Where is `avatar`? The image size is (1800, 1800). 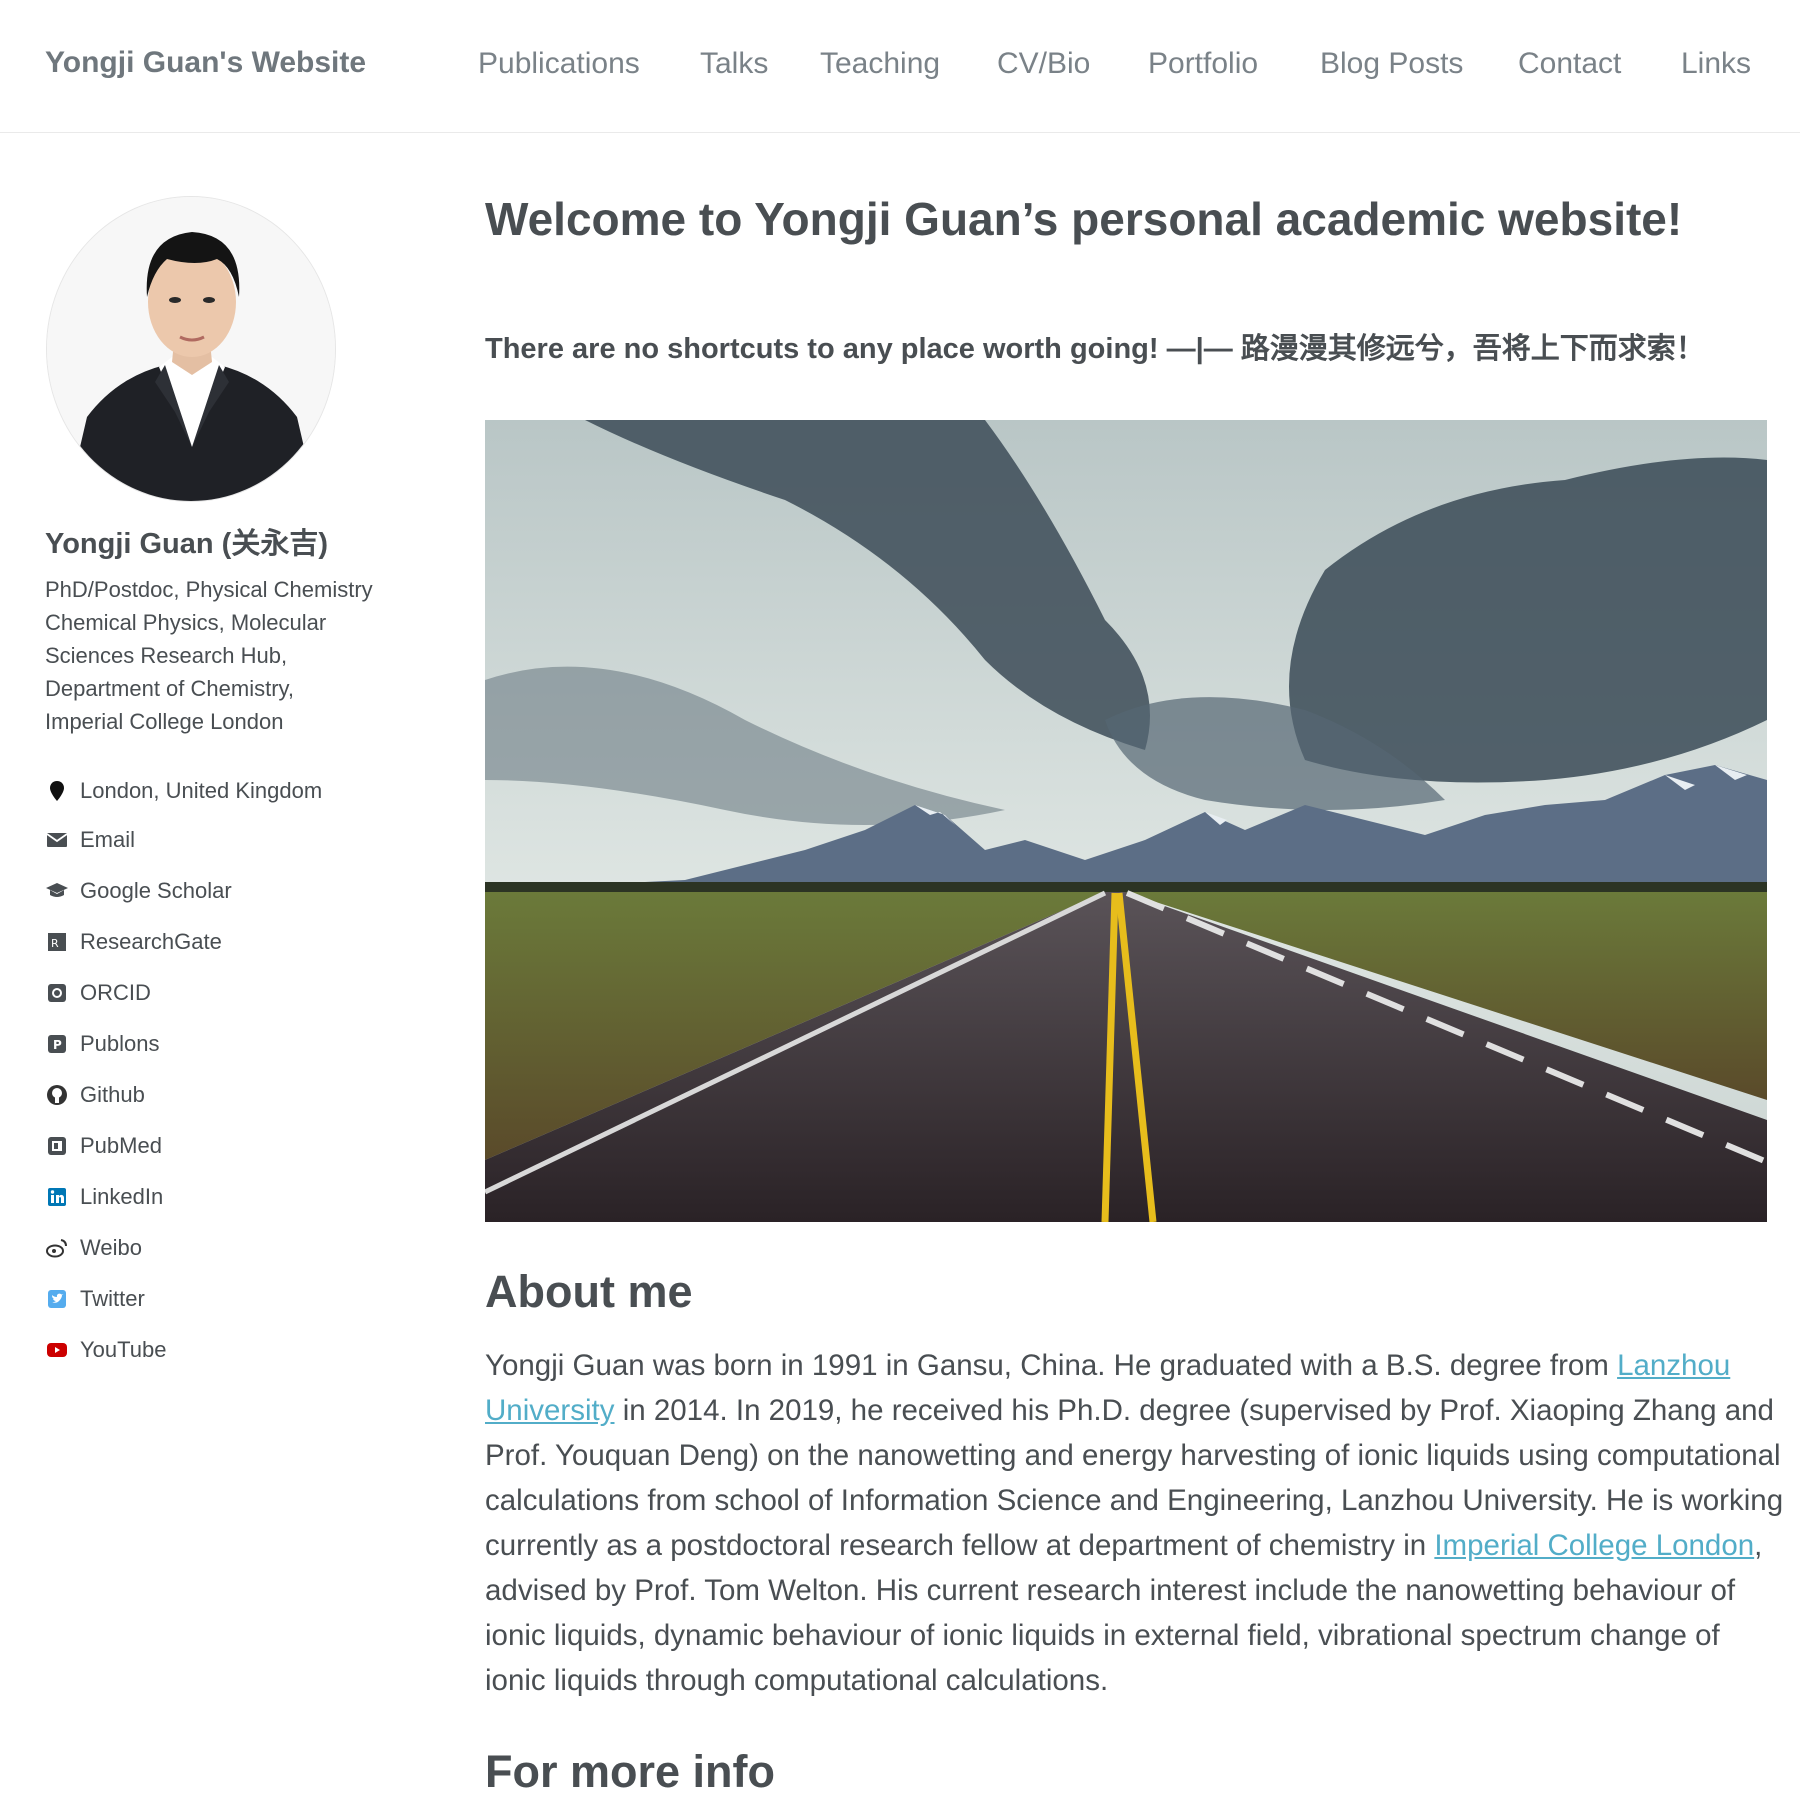
avatar is located at coordinates (191, 349).